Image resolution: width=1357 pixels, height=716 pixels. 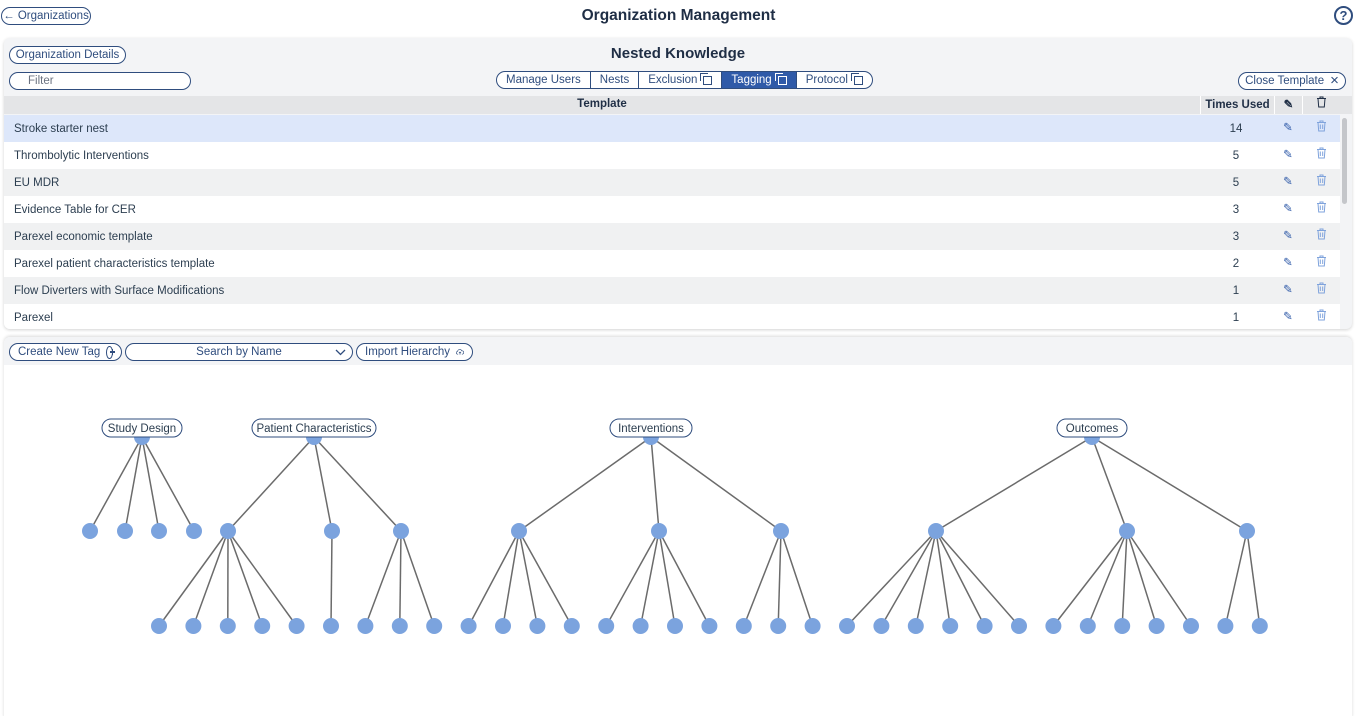 What do you see at coordinates (672, 155) in the screenshot?
I see `table-row: Thrombolytic Interventions 5 ✎` at bounding box center [672, 155].